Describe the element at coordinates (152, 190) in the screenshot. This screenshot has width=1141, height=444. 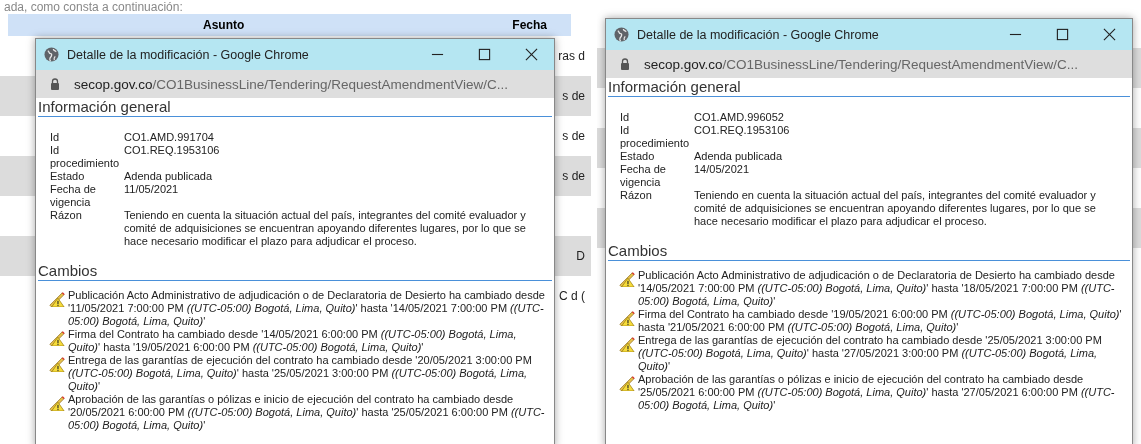
I see `field-value: 11/05/2021` at that location.